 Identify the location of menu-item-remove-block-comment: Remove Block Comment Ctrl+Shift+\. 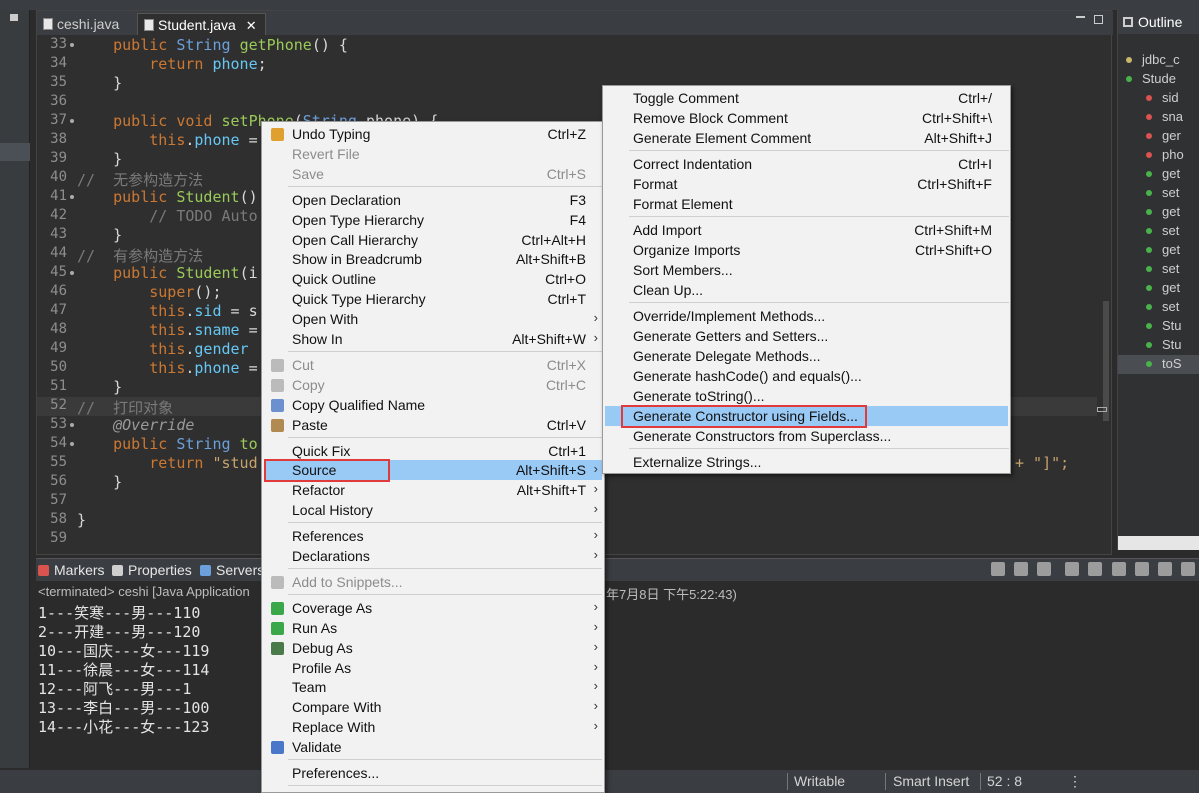
(806, 118).